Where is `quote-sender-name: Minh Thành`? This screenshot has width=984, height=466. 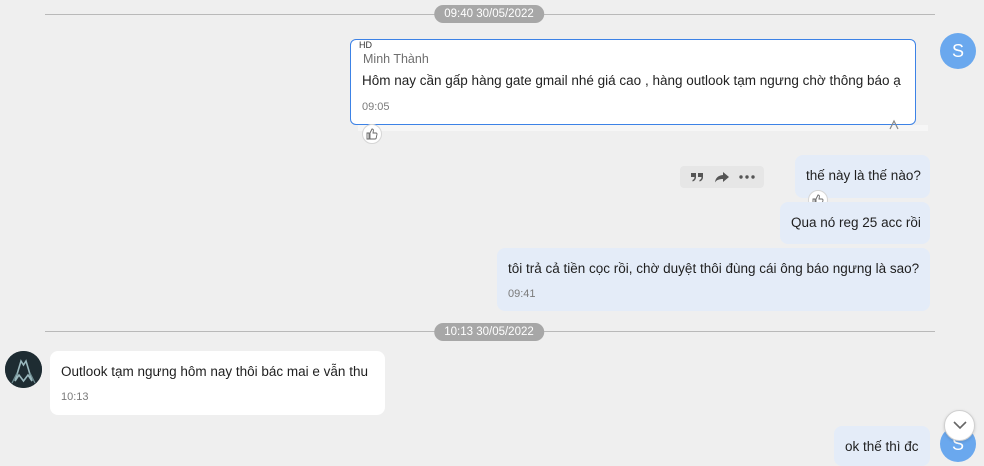
quote-sender-name: Minh Thành is located at coordinates (396, 59).